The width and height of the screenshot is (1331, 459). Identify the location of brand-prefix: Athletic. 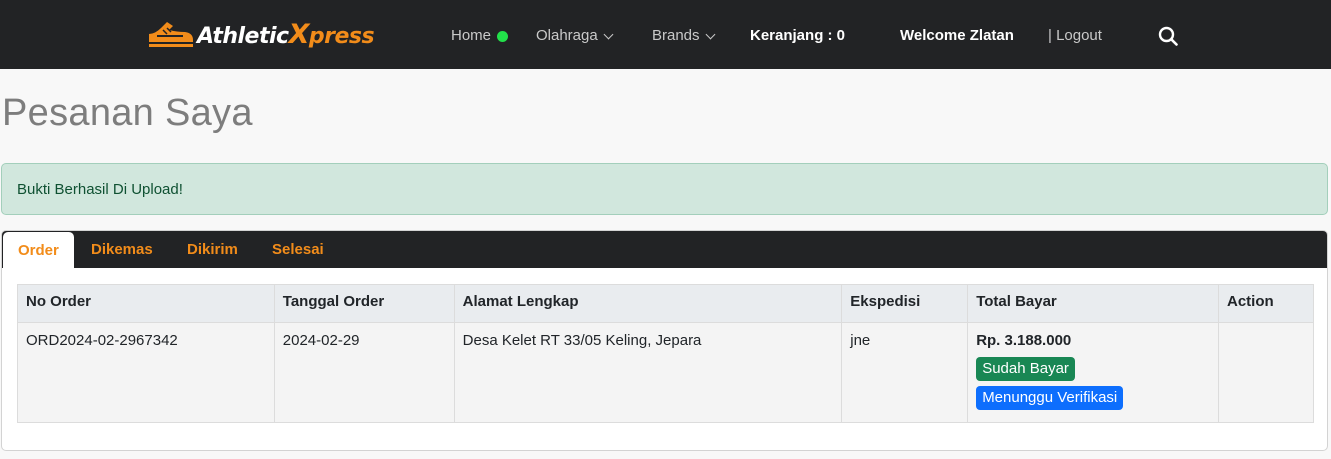
(243, 36).